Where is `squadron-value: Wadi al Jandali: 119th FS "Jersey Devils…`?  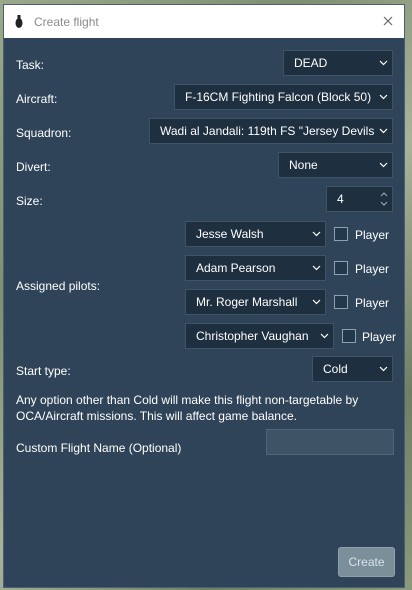 squadron-value: Wadi al Jandali: 119th FS "Jersey Devils… is located at coordinates (267, 131).